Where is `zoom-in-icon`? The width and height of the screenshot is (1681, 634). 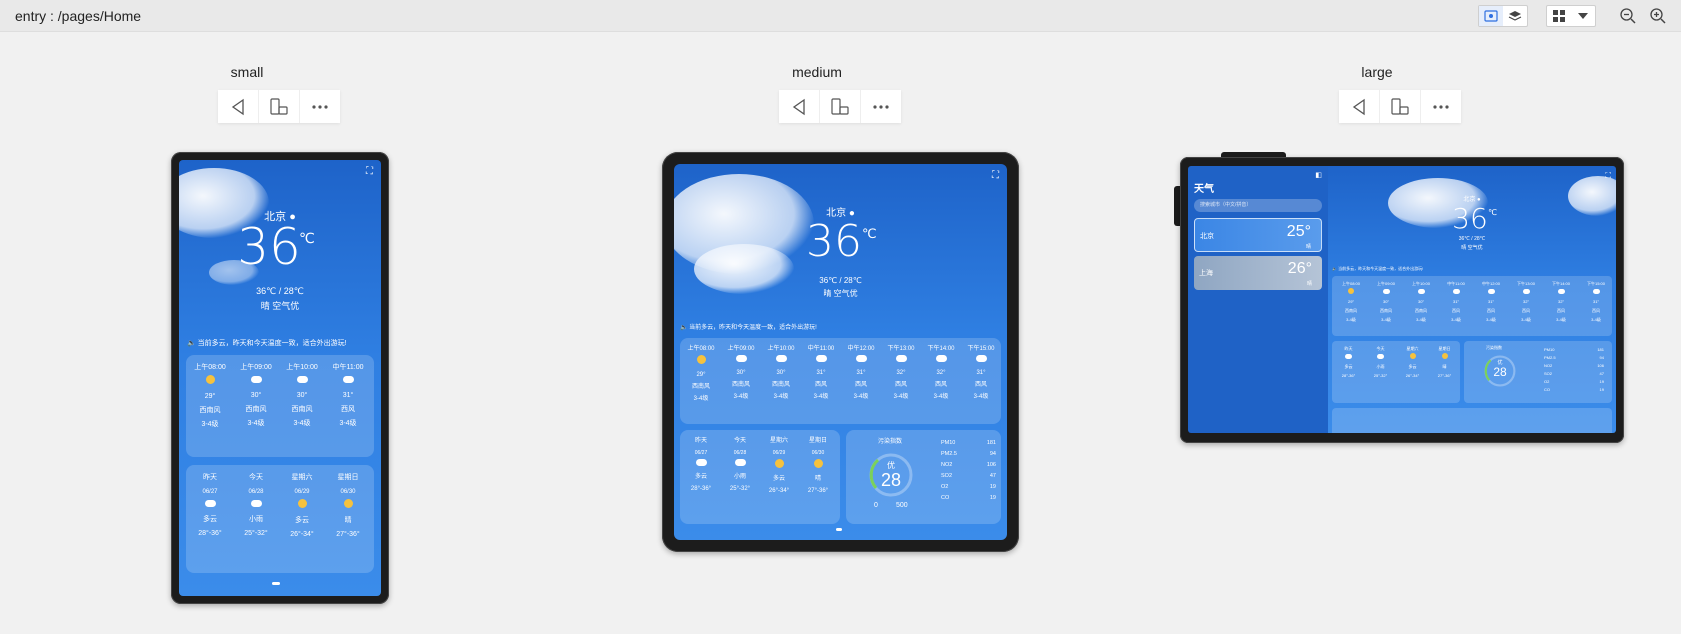 zoom-in-icon is located at coordinates (1658, 16).